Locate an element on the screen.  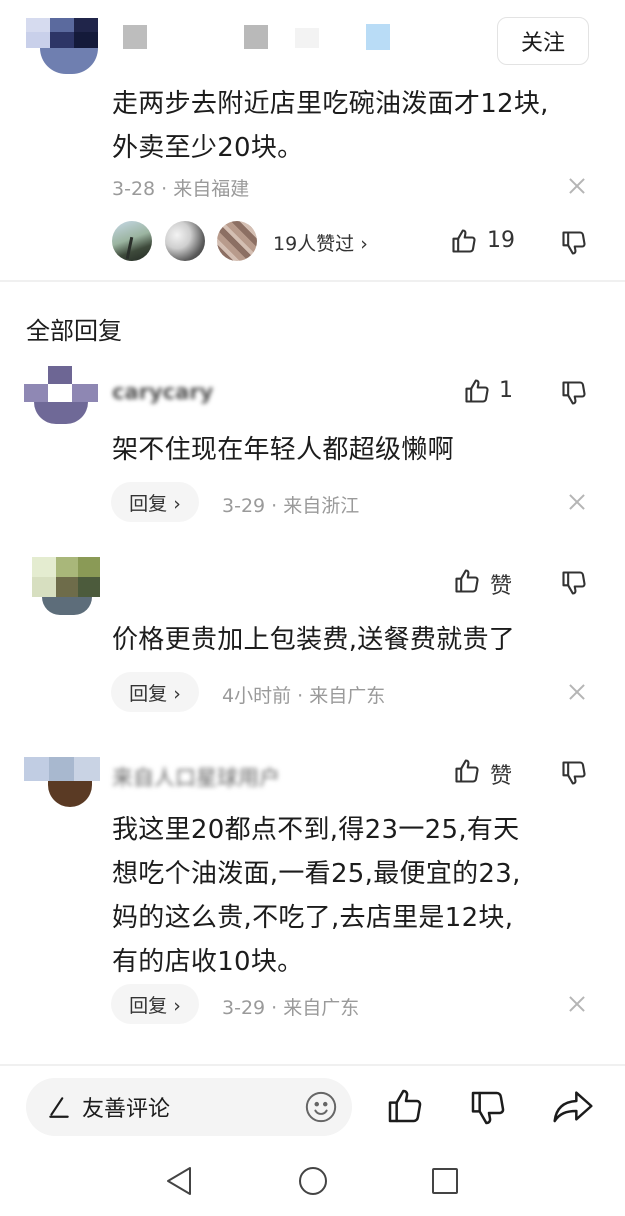
reply-meta: 3-29 · 来自浙江 is located at coordinates (291, 506).